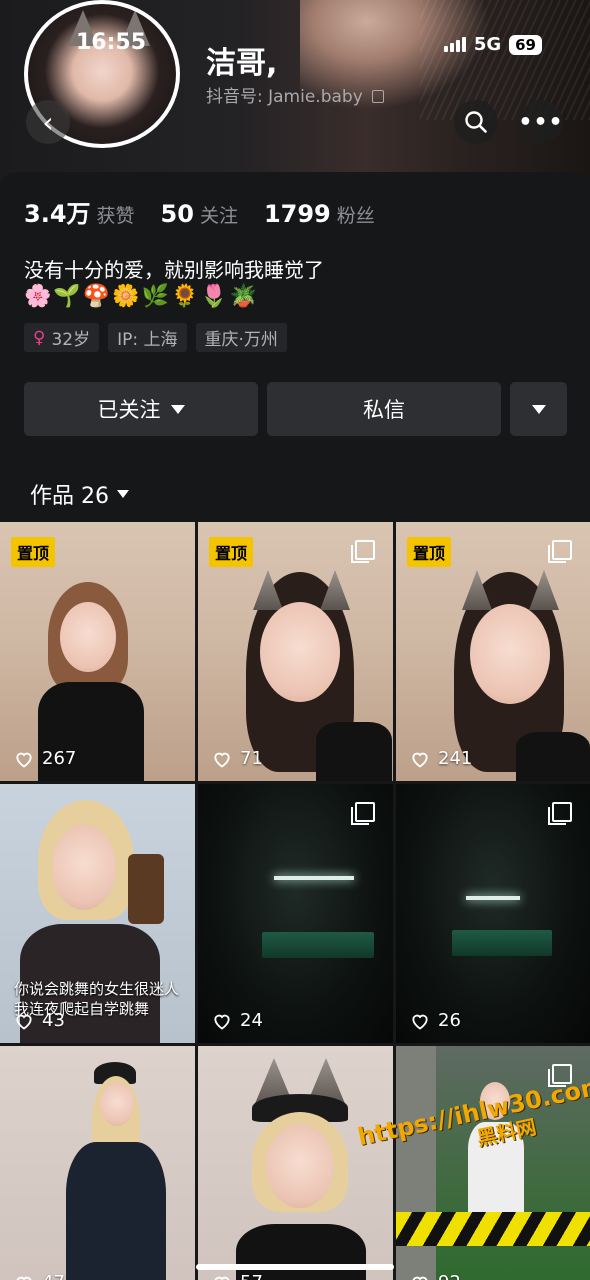 This screenshot has width=590, height=1280. What do you see at coordinates (147, 337) in the screenshot?
I see `ip-tag: IP: 上海` at bounding box center [147, 337].